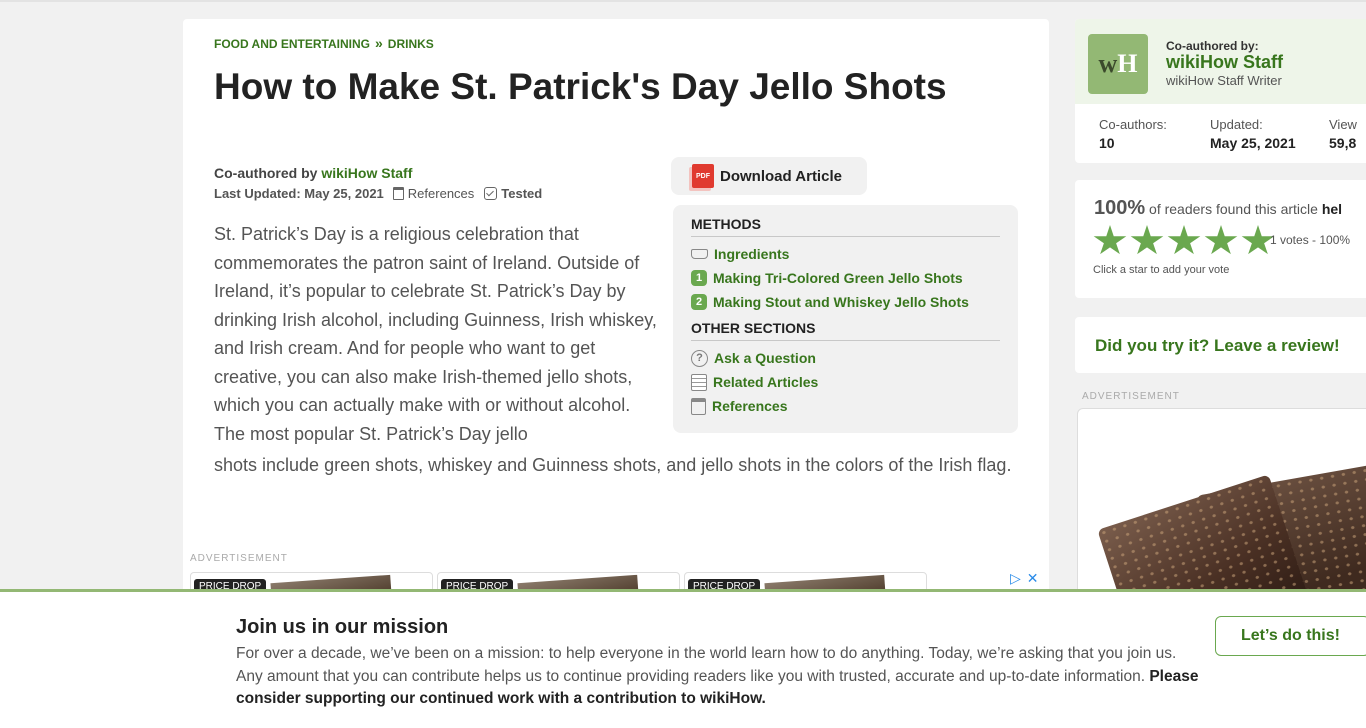 This screenshot has height=728, width=1366. Describe the element at coordinates (268, 173) in the screenshot. I see `byline-prefix: Co-authored by` at that location.